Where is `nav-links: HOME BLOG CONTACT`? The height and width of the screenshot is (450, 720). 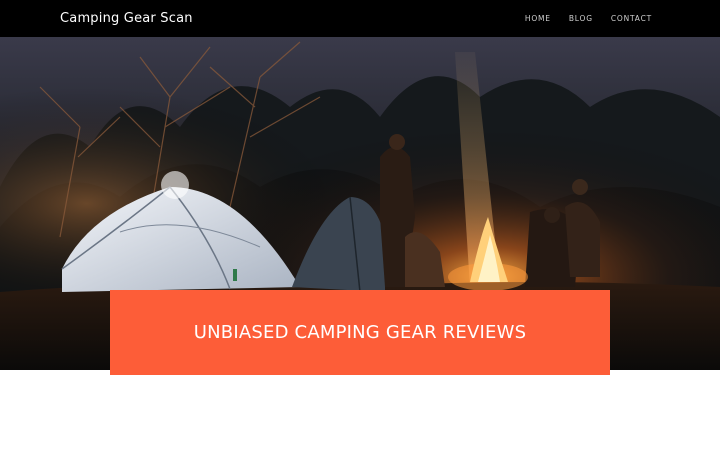
nav-links: HOME BLOG CONTACT is located at coordinates (588, 18).